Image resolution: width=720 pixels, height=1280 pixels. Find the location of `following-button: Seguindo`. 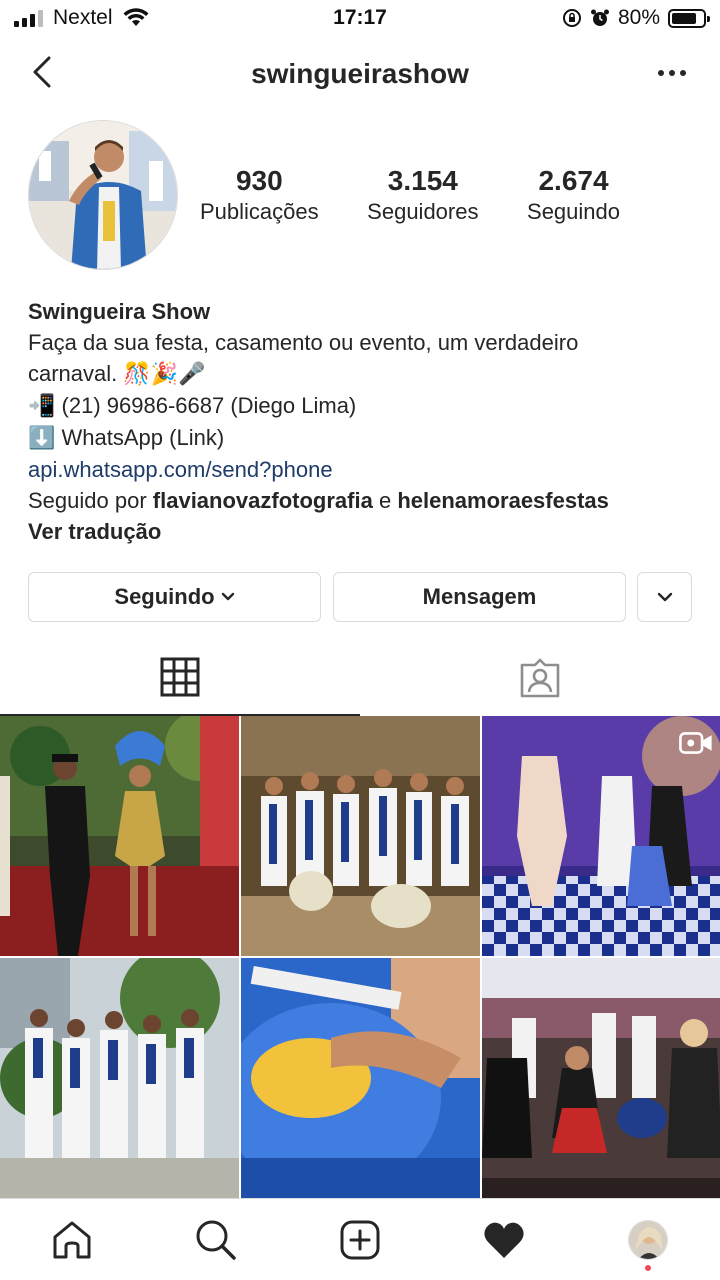

following-button: Seguindo is located at coordinates (174, 597).